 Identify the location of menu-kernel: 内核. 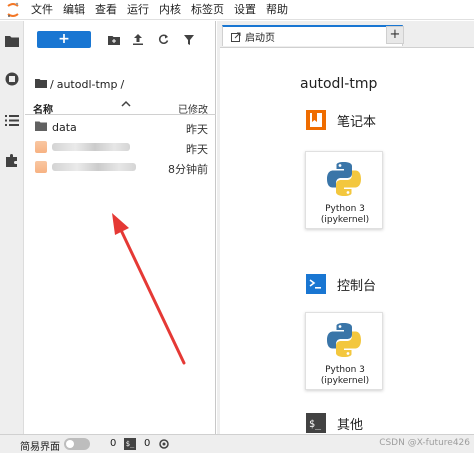
(170, 10).